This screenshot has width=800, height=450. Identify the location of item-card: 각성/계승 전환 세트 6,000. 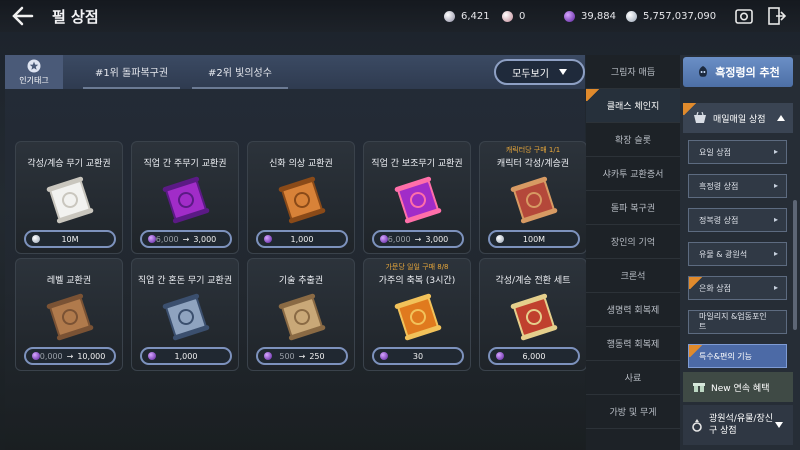
(533, 314).